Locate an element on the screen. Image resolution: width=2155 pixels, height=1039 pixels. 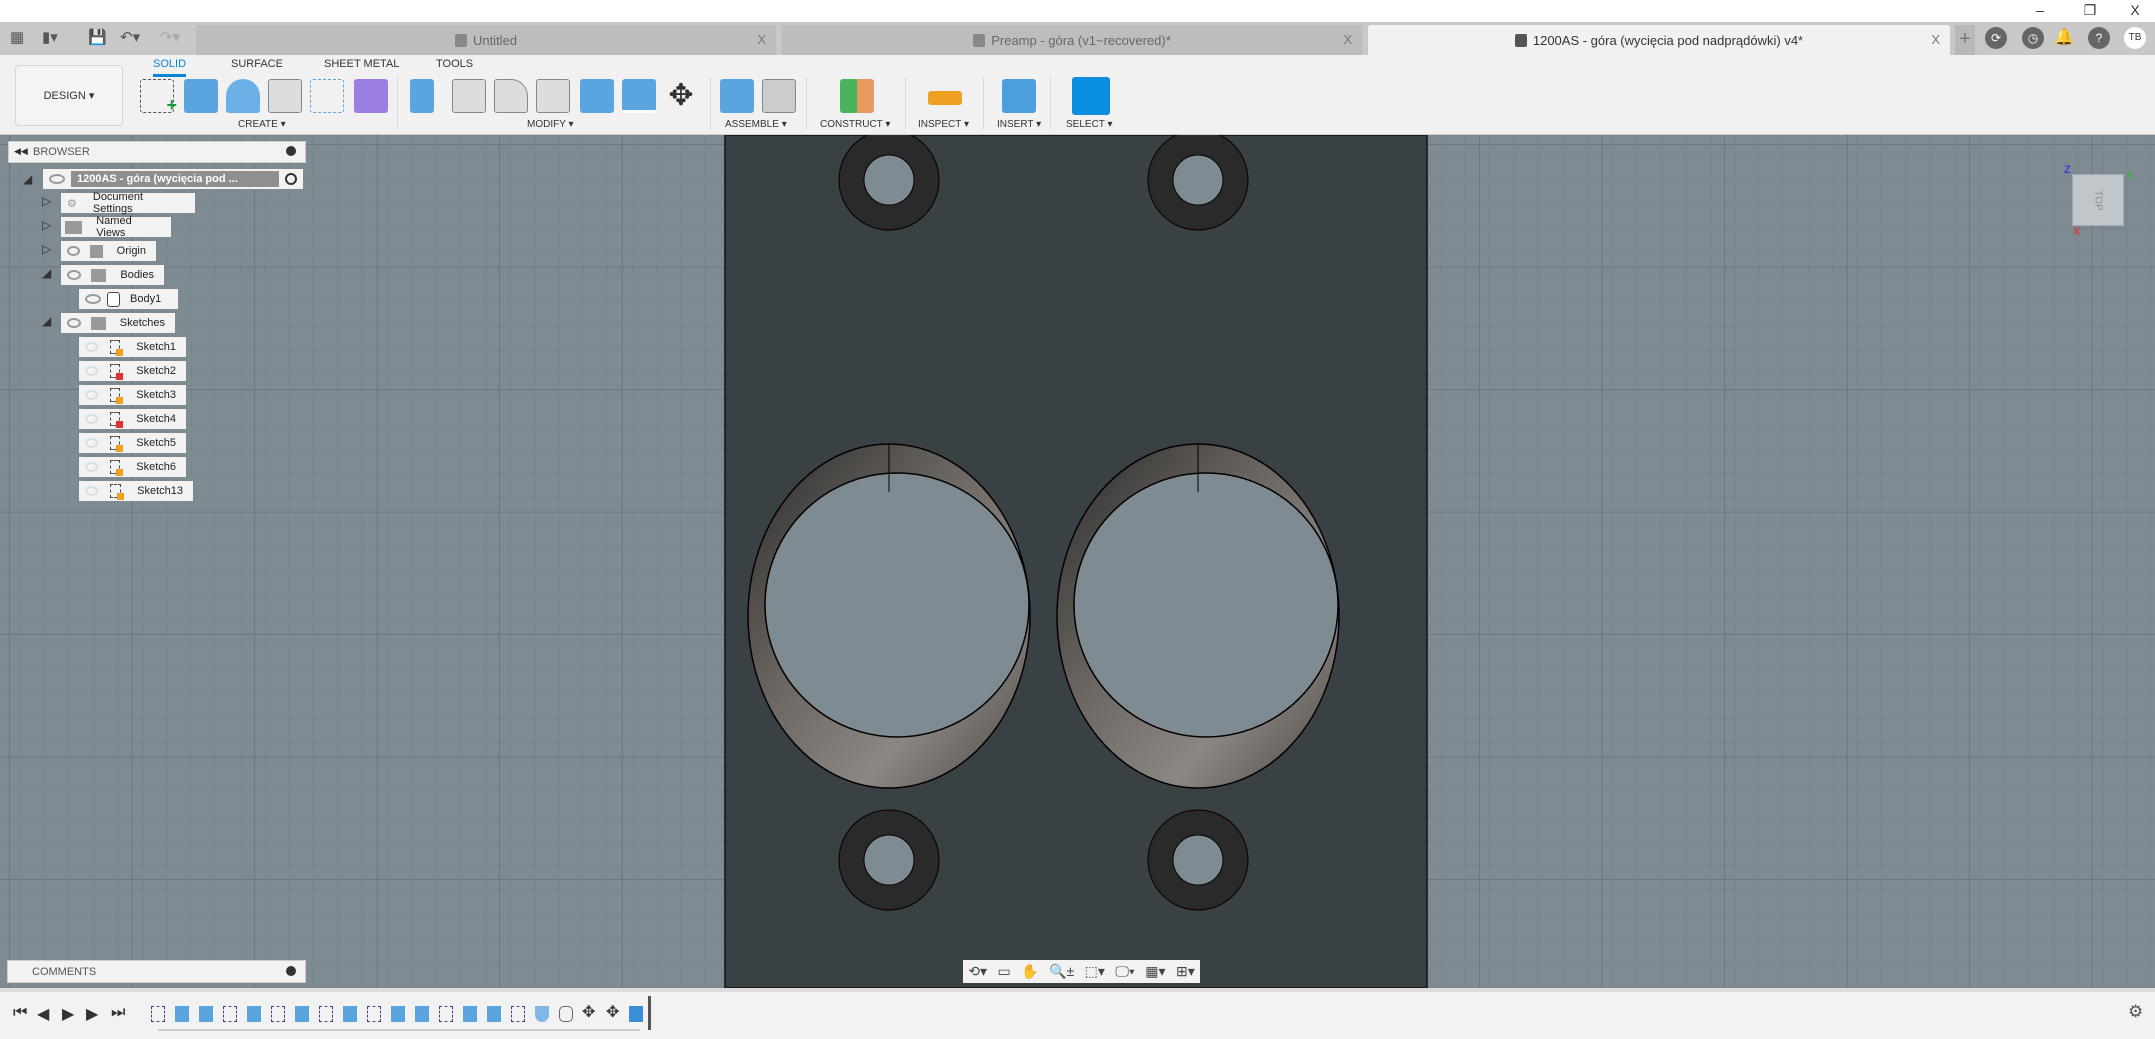
apps-grid-icon: ▦ is located at coordinates (17, 37).